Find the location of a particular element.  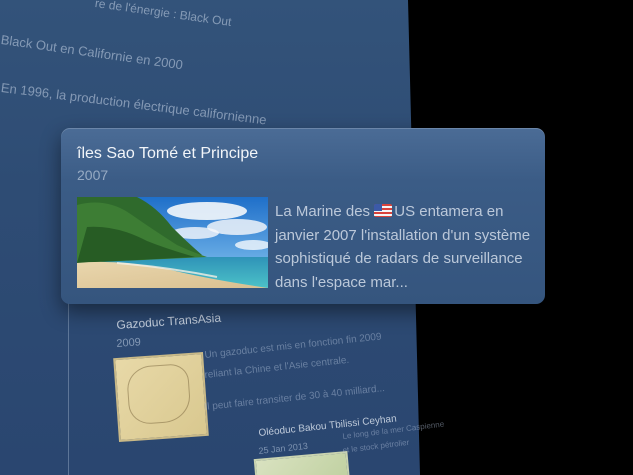

beach-photo is located at coordinates (172, 242).